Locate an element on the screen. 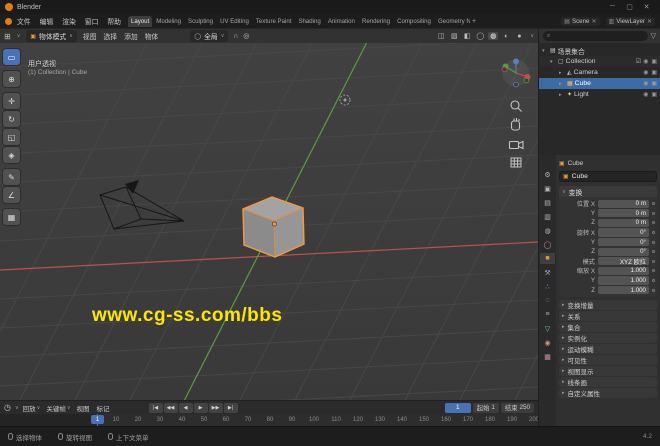  expand-arrow-icon: ▾ is located at coordinates (545, 51).